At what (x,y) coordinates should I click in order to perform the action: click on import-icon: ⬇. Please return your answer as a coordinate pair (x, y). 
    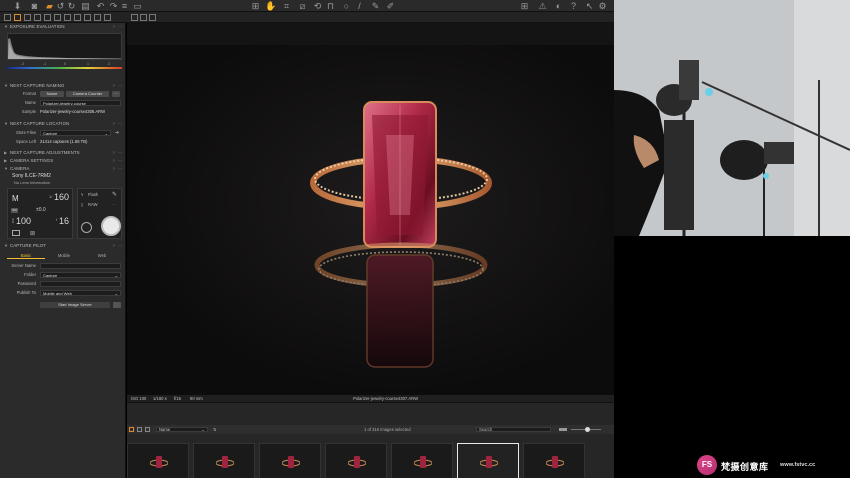
    Looking at the image, I should click on (17, 6).